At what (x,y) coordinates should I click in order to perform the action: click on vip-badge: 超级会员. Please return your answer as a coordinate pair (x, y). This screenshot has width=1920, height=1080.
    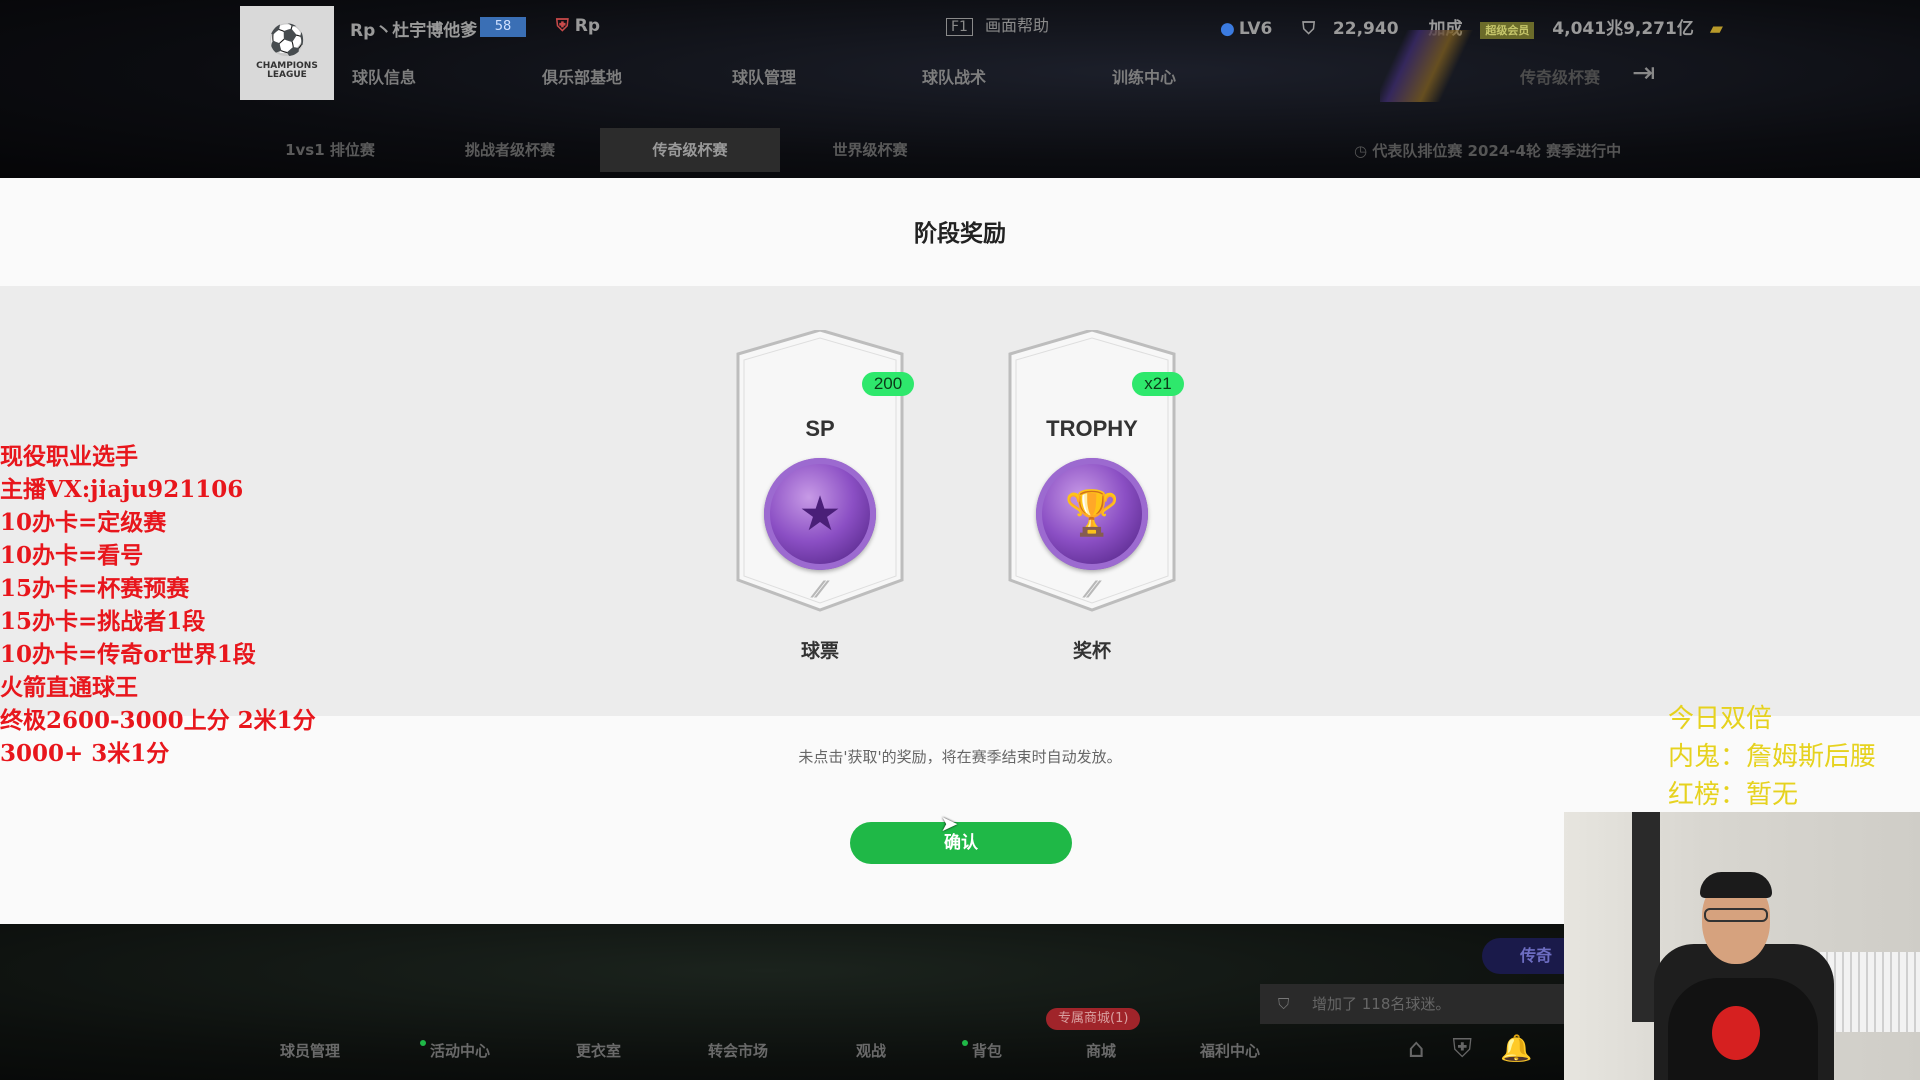
    Looking at the image, I should click on (1507, 30).